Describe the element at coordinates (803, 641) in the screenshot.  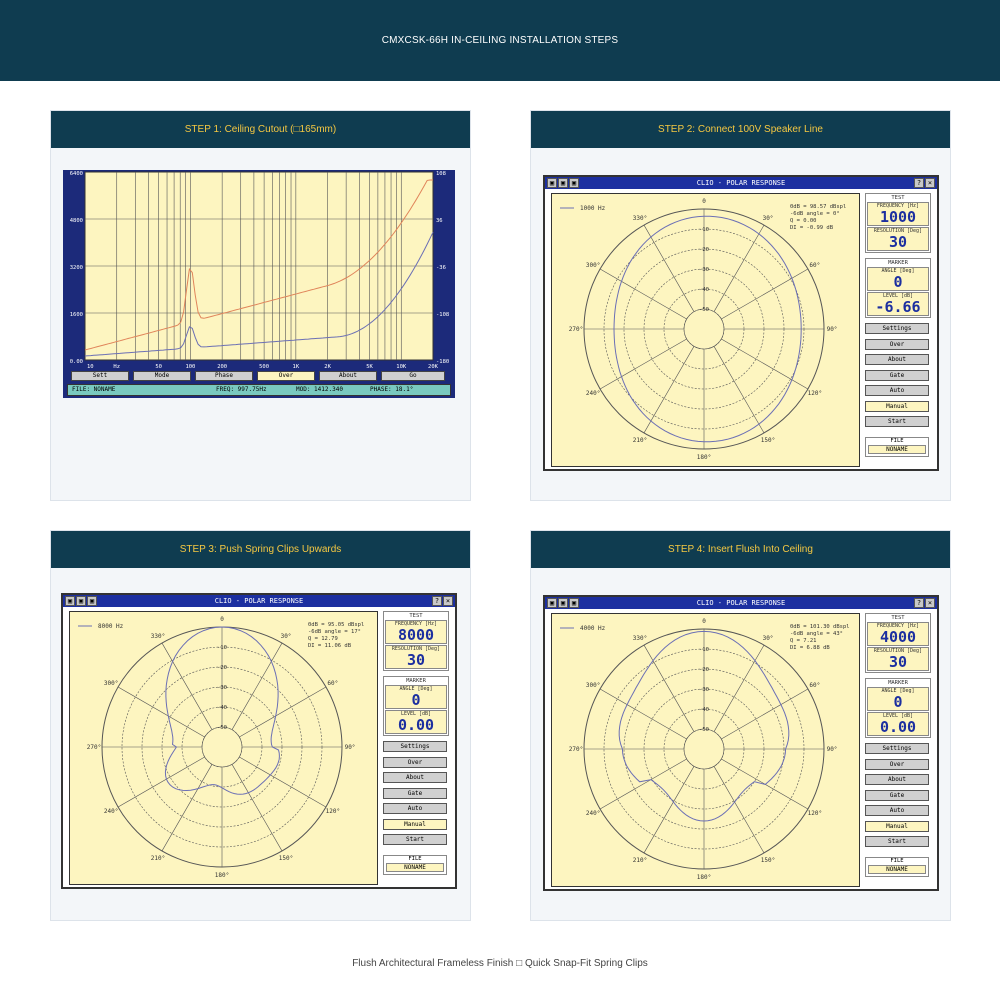
I see `info-line: Q = 7.21` at that location.